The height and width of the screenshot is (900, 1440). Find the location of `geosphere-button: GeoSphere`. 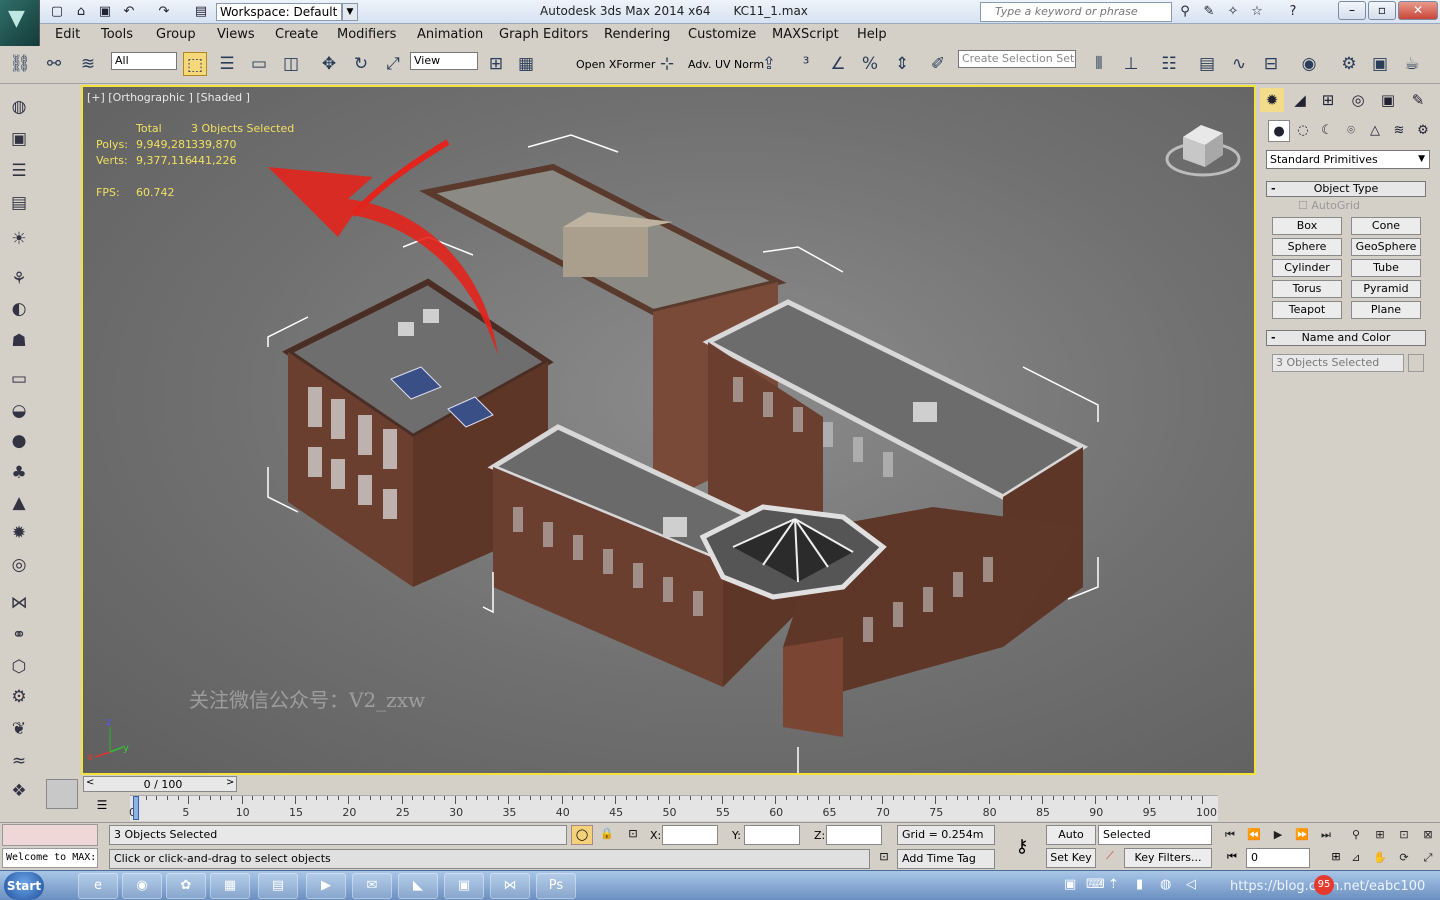

geosphere-button: GeoSphere is located at coordinates (1386, 247).